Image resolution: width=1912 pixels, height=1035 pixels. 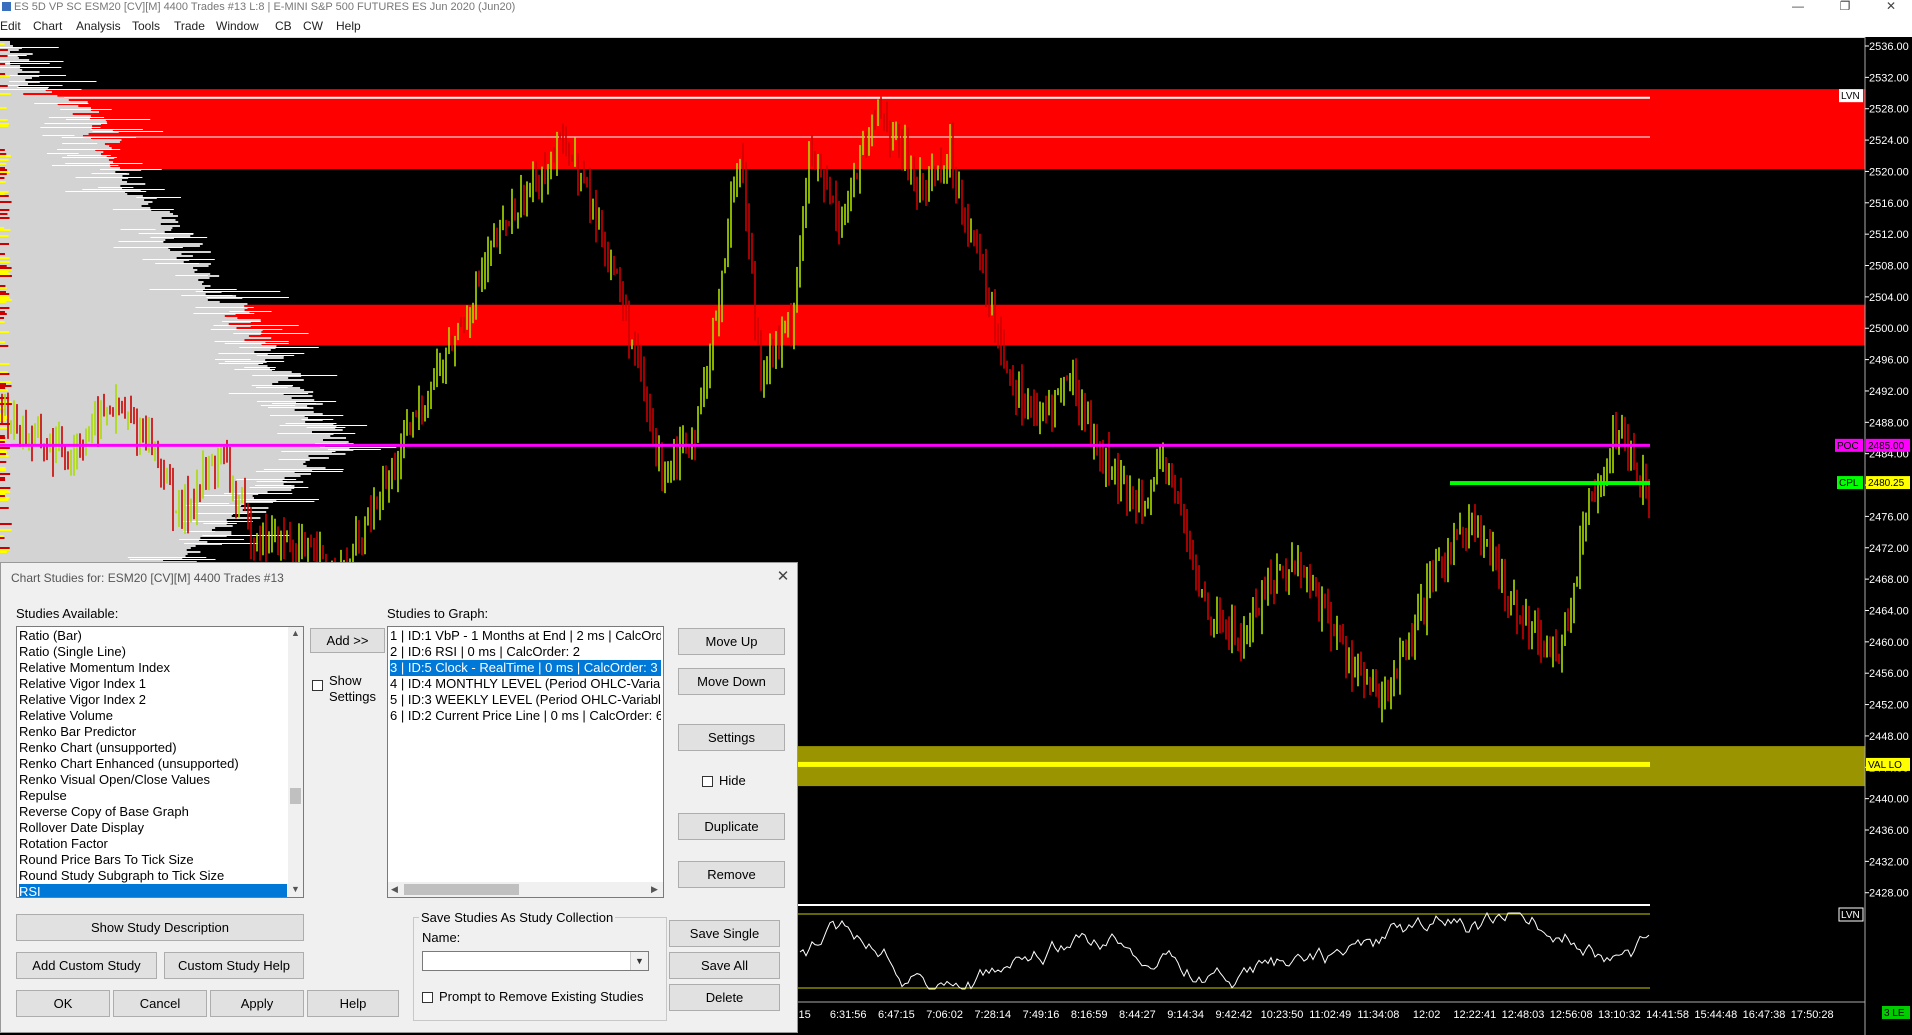 I want to click on available-list-scrollbar: ▲ ▼, so click(x=295, y=762).